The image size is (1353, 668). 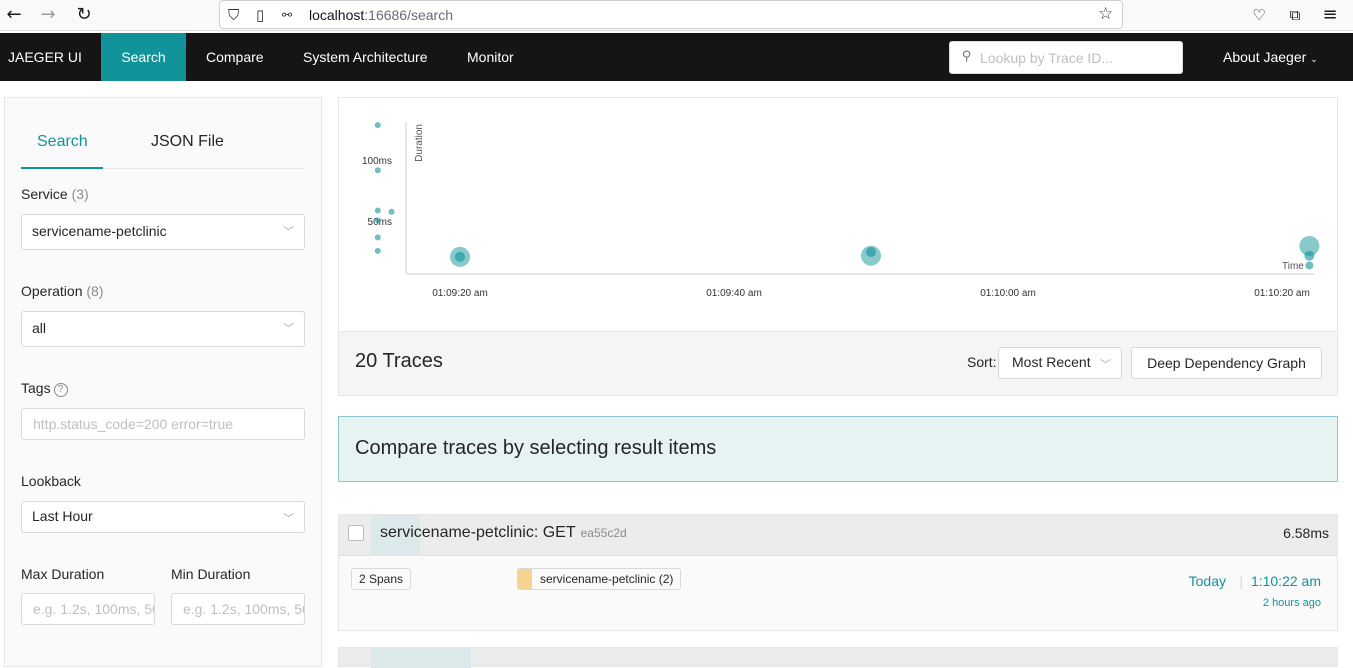 I want to click on trace-header: servicename-petclinic: GET ea55c2d 6.58ms, so click(x=838, y=535).